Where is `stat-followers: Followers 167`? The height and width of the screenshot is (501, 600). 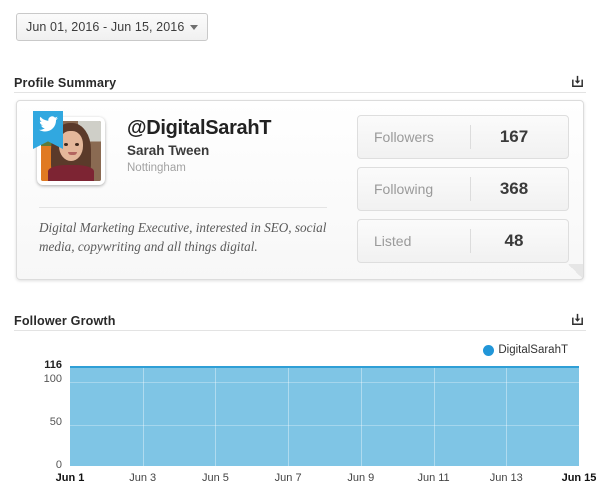 stat-followers: Followers 167 is located at coordinates (463, 137).